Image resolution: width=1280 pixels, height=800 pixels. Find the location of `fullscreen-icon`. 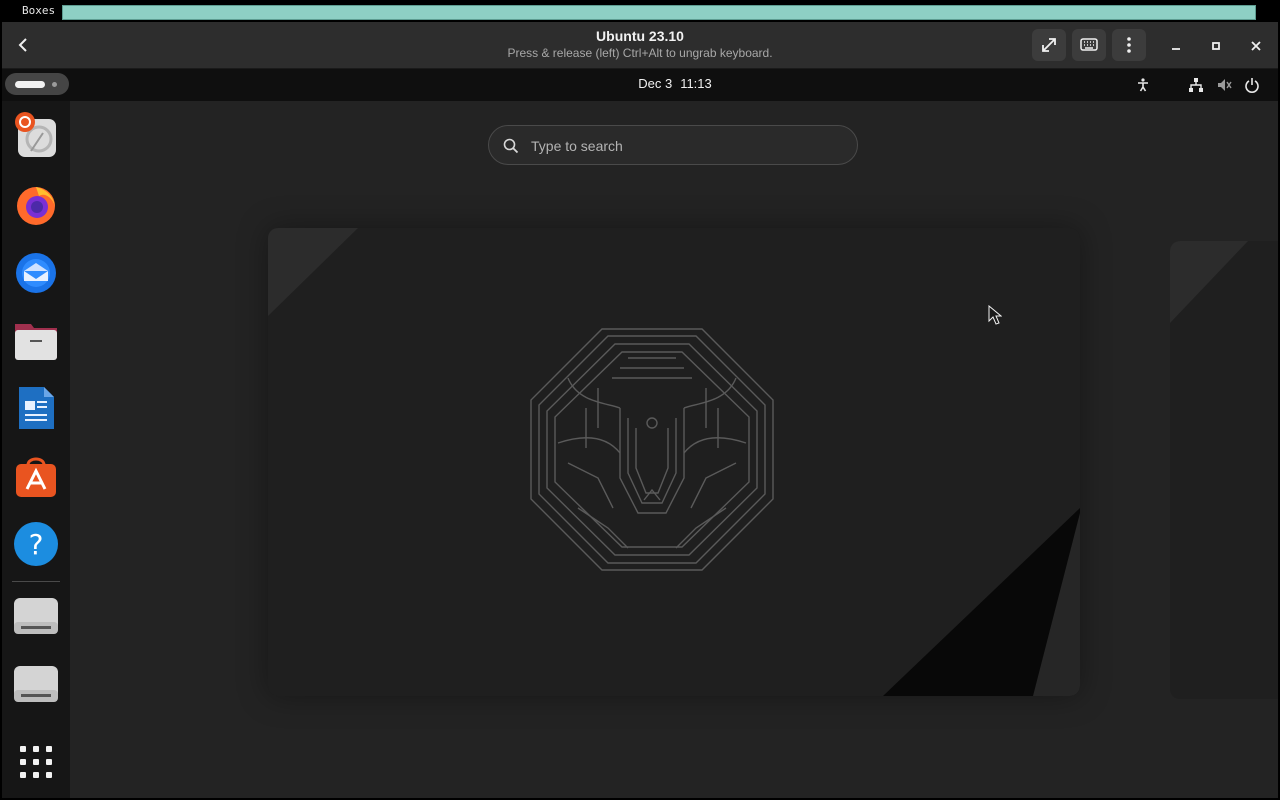

fullscreen-icon is located at coordinates (1049, 45).